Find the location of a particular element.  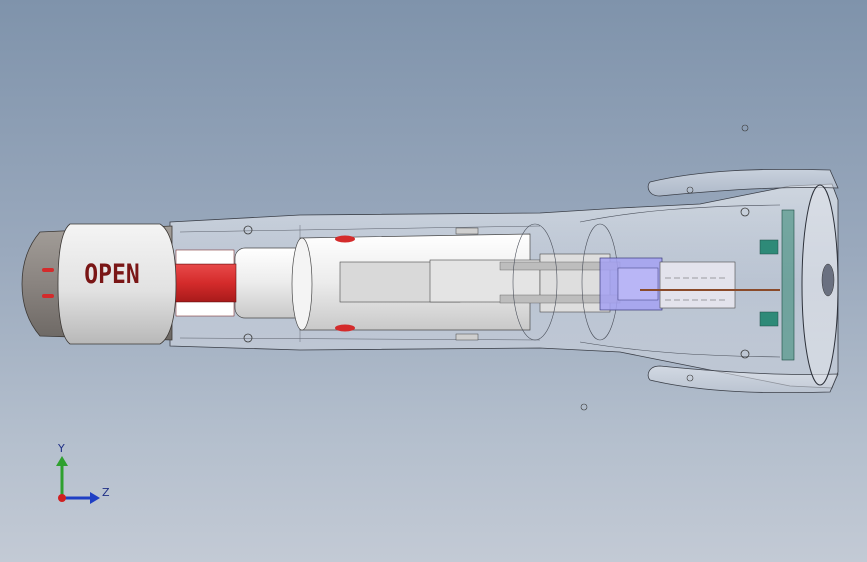

open-label: OPEN is located at coordinates (112, 275).